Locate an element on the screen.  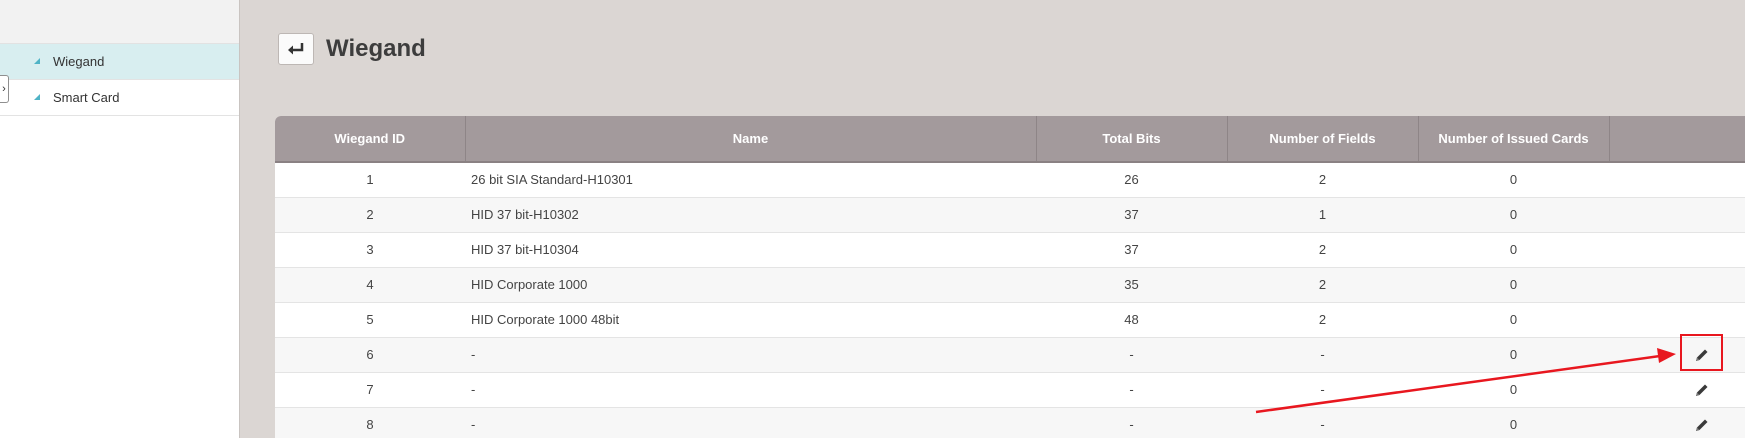
table-row: 4 HID Corporate 1000 35 2 0 is located at coordinates (1010, 285).